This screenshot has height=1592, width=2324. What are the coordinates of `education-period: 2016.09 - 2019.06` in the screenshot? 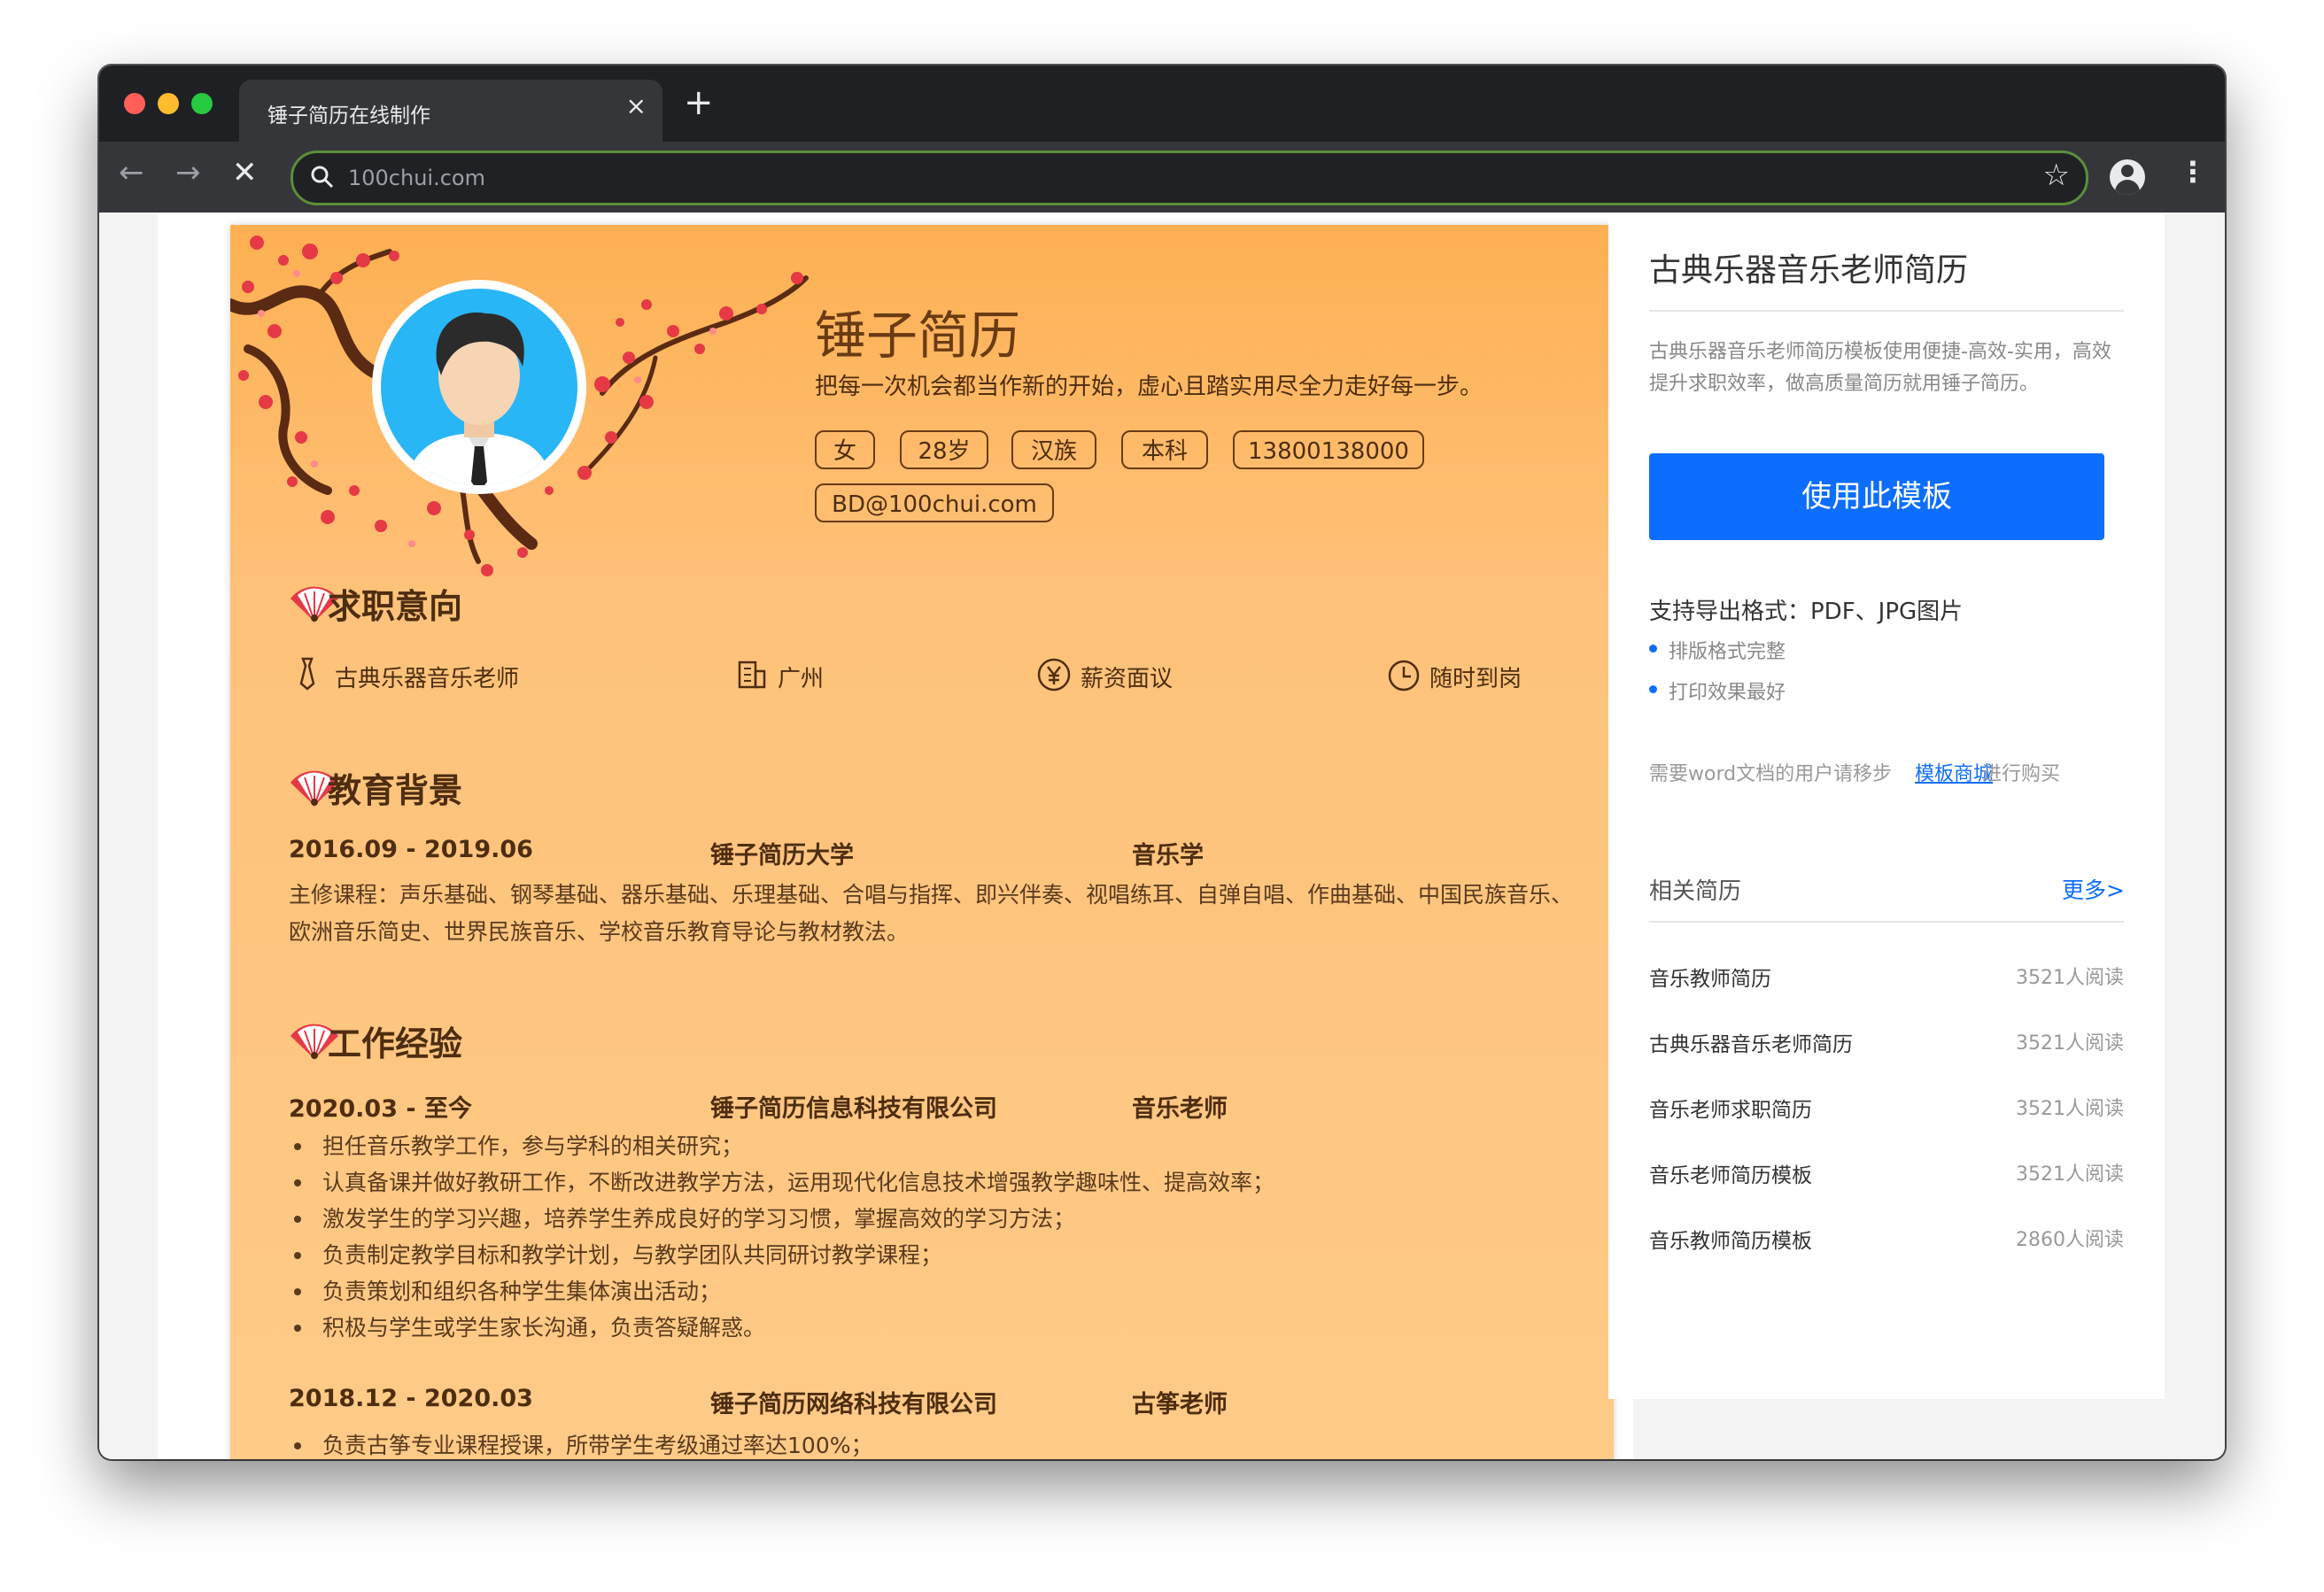 It's located at (411, 849).